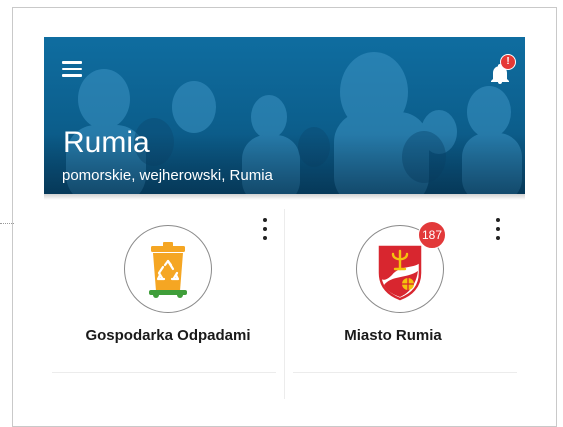 The image size is (563, 427). I want to click on menu-button, so click(76, 69).